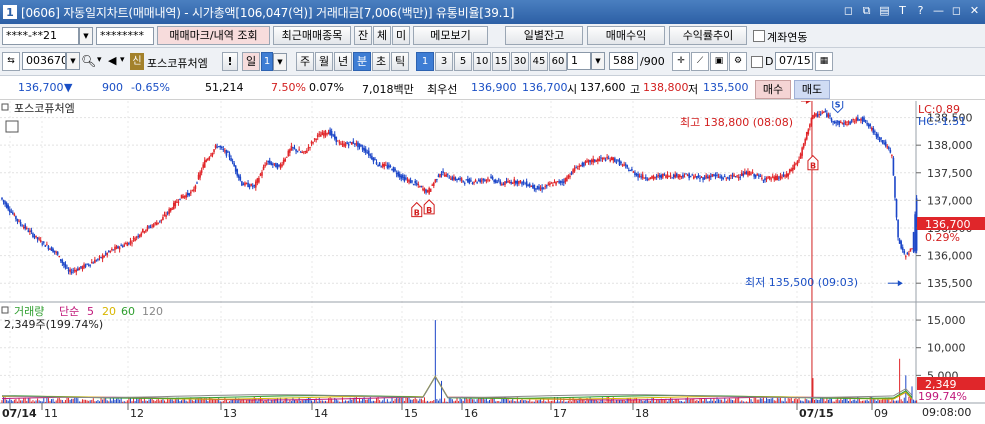  Describe the element at coordinates (626, 35) in the screenshot. I see `trade-profit-button: 매매수익` at that location.